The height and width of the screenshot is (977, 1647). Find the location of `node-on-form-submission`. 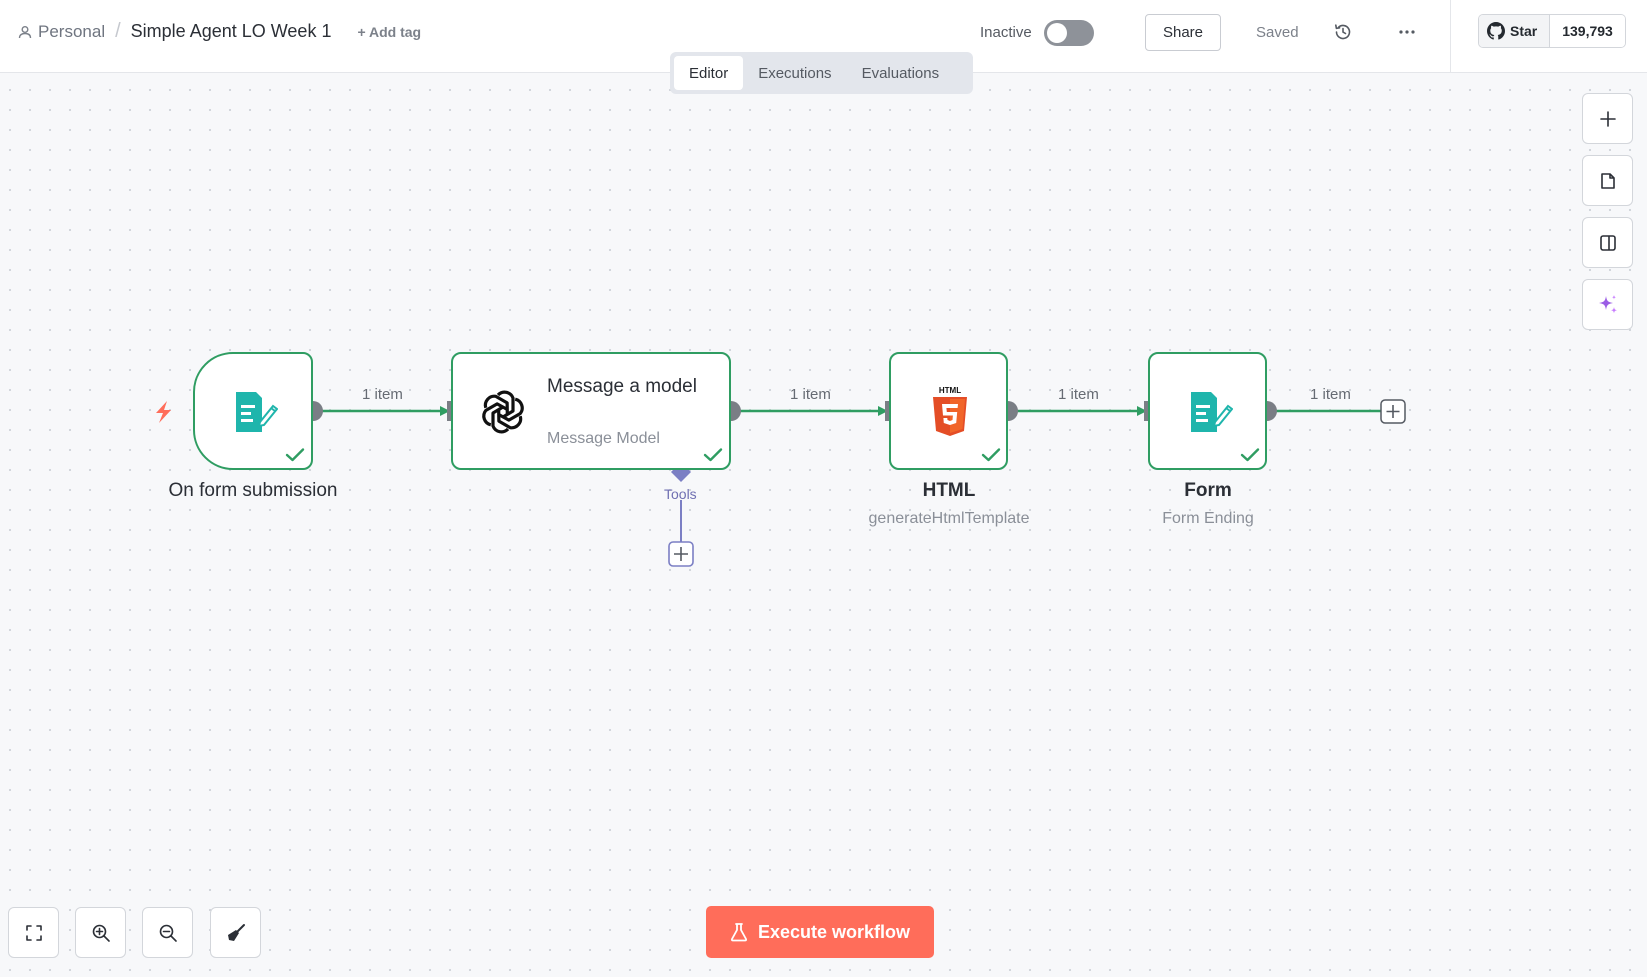

node-on-form-submission is located at coordinates (253, 411).